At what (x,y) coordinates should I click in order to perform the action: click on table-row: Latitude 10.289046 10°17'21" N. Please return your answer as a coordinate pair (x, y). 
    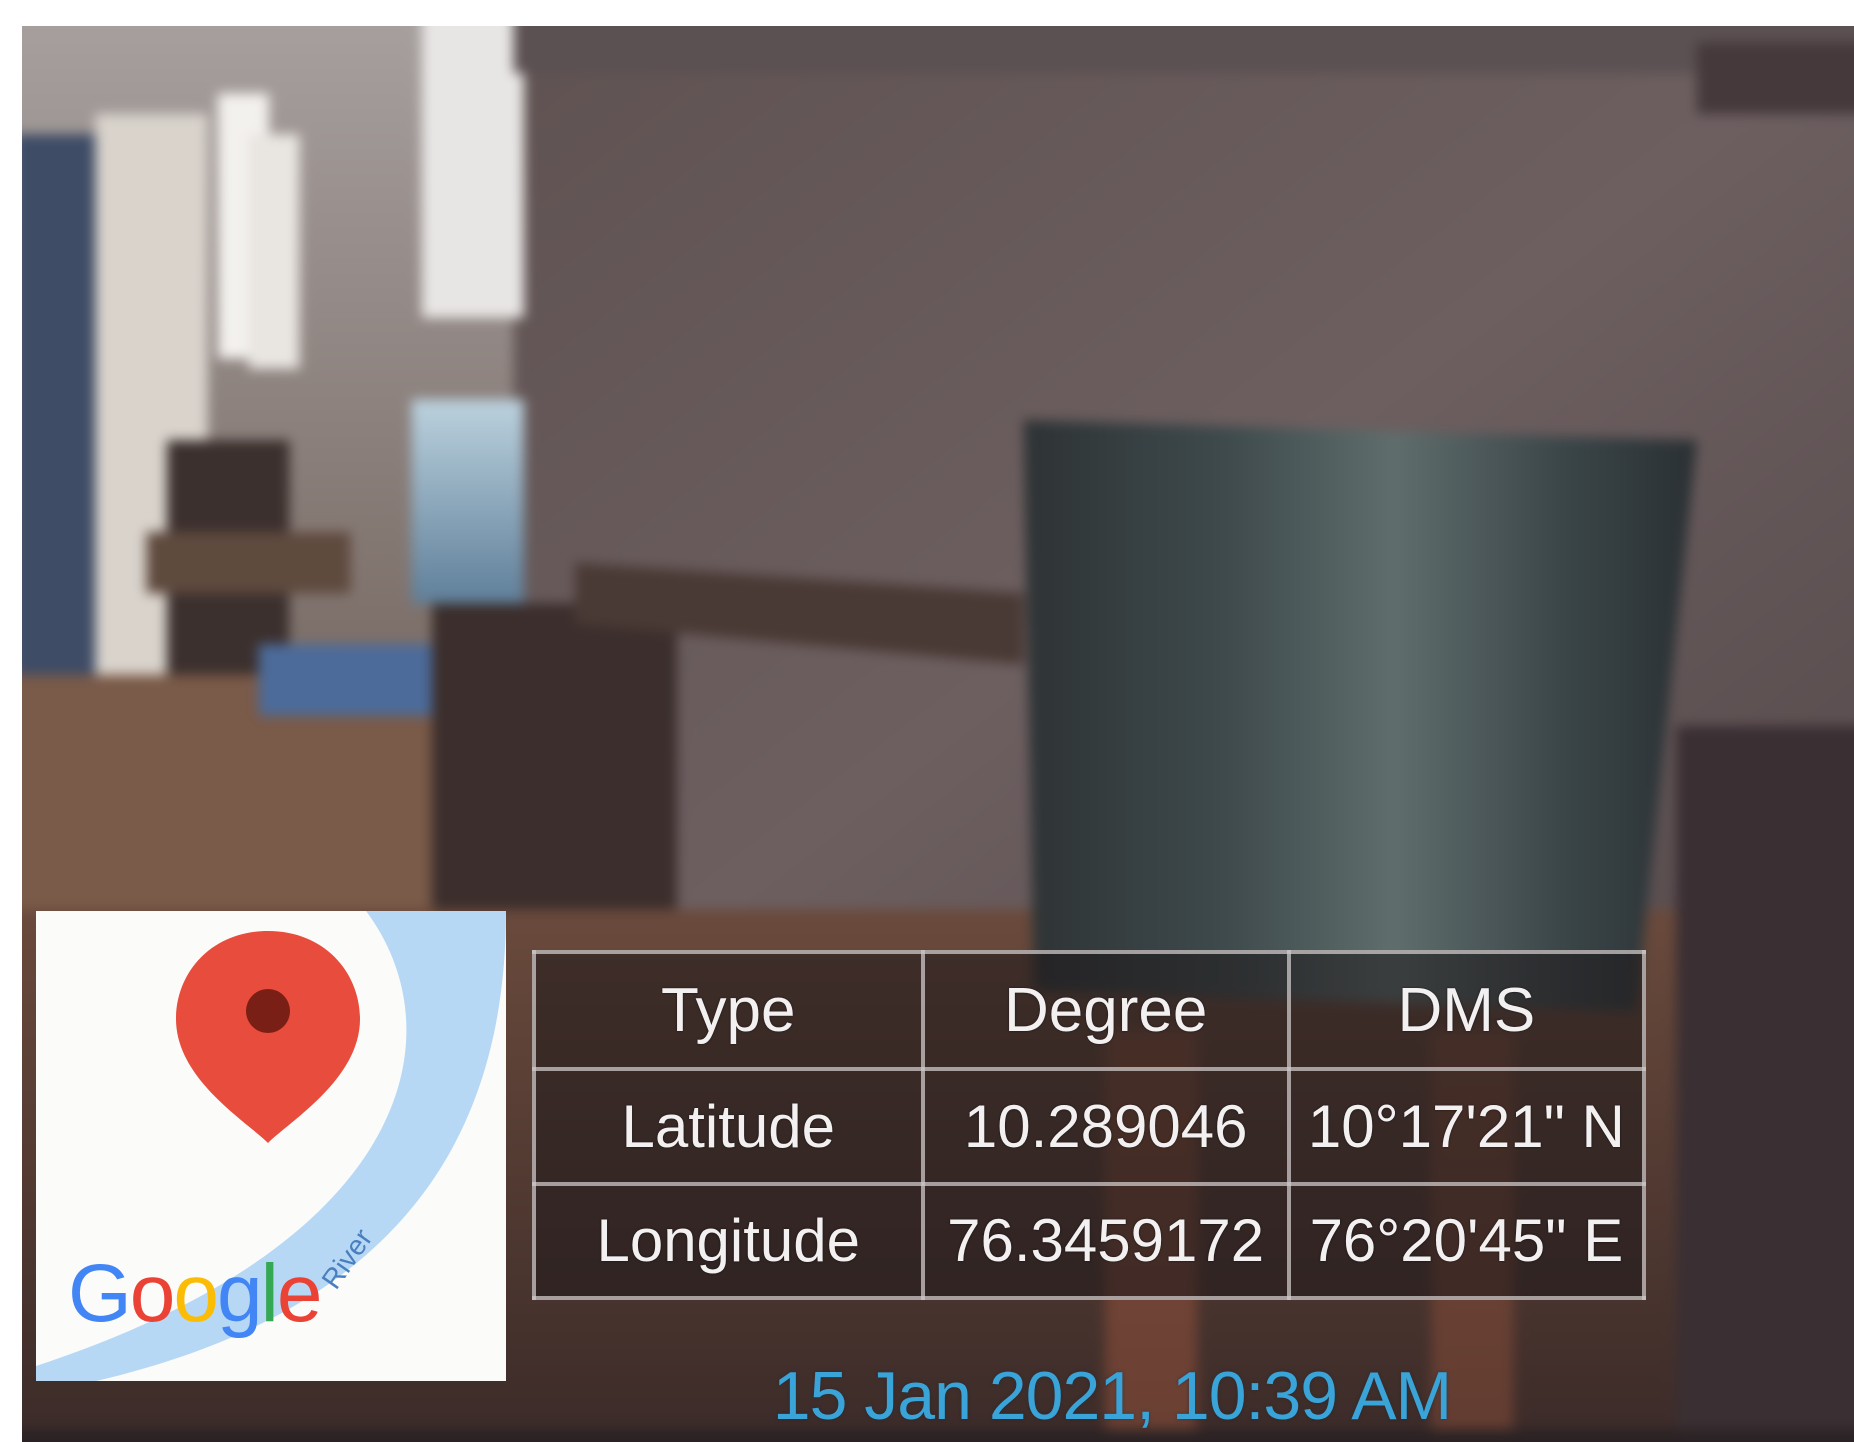
    Looking at the image, I should click on (1089, 1126).